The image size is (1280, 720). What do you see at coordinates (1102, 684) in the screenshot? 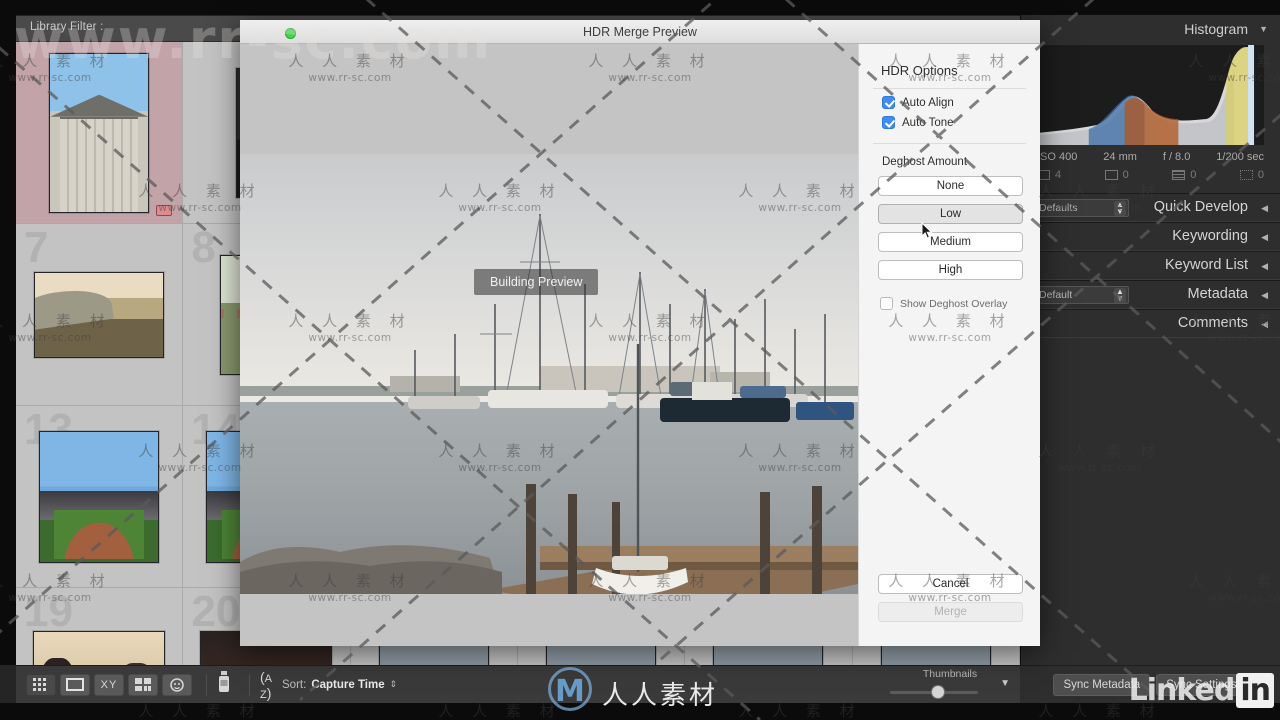
I see `sync-metadata-button: Sync Metadata` at bounding box center [1102, 684].